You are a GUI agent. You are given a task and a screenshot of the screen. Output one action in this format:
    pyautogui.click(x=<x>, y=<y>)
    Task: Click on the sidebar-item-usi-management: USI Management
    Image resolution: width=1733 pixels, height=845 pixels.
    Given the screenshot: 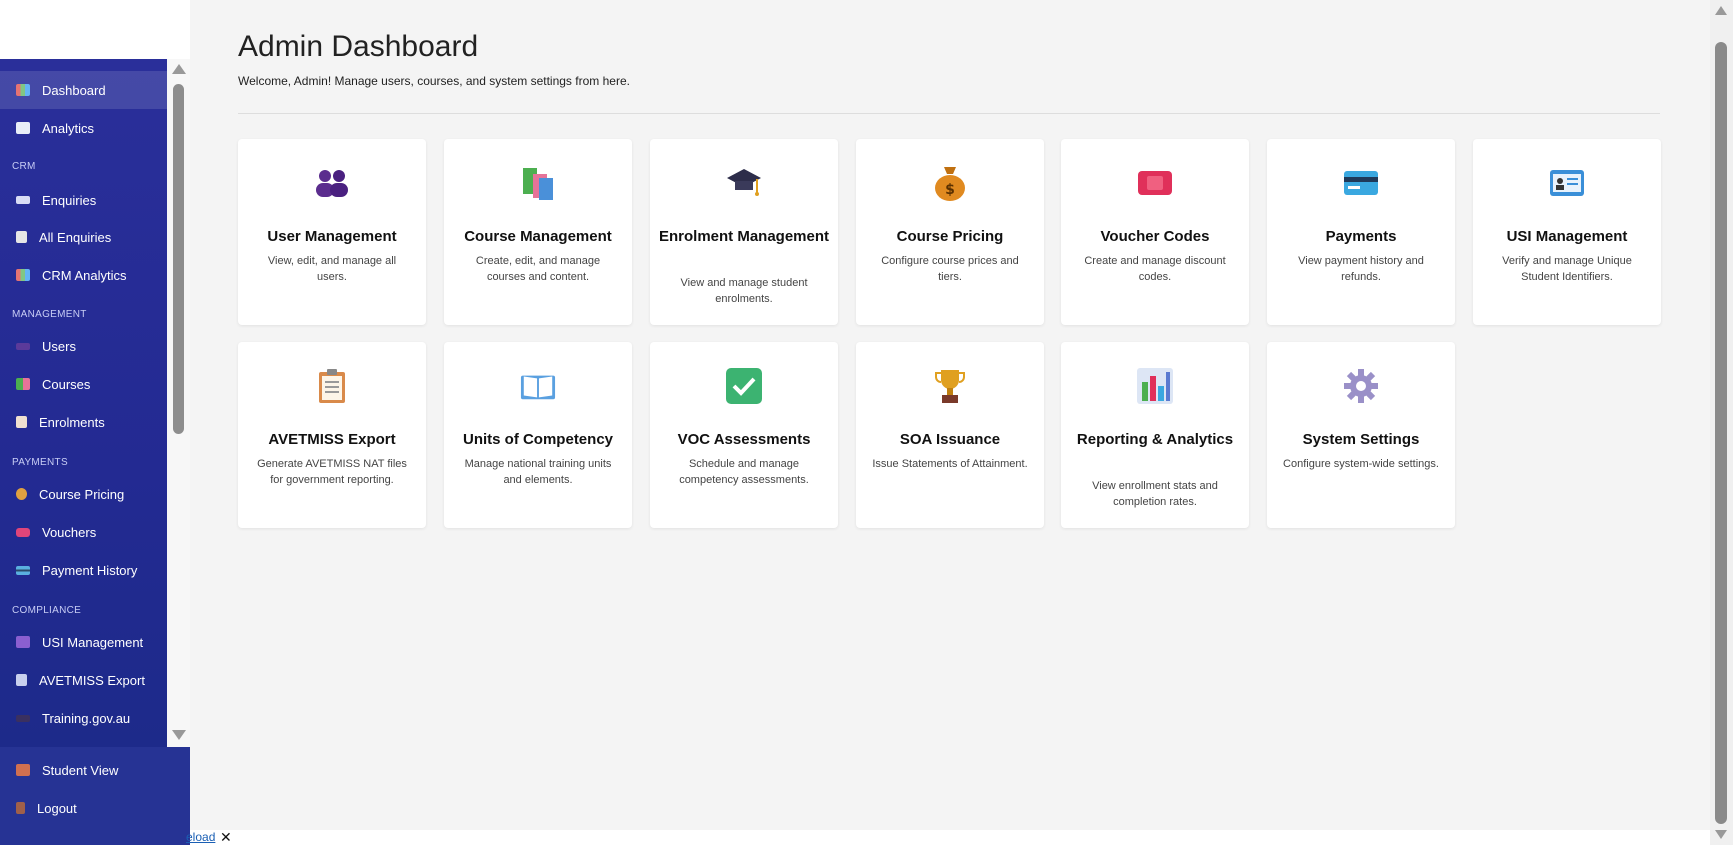 What is the action you would take?
    pyautogui.click(x=83, y=642)
    